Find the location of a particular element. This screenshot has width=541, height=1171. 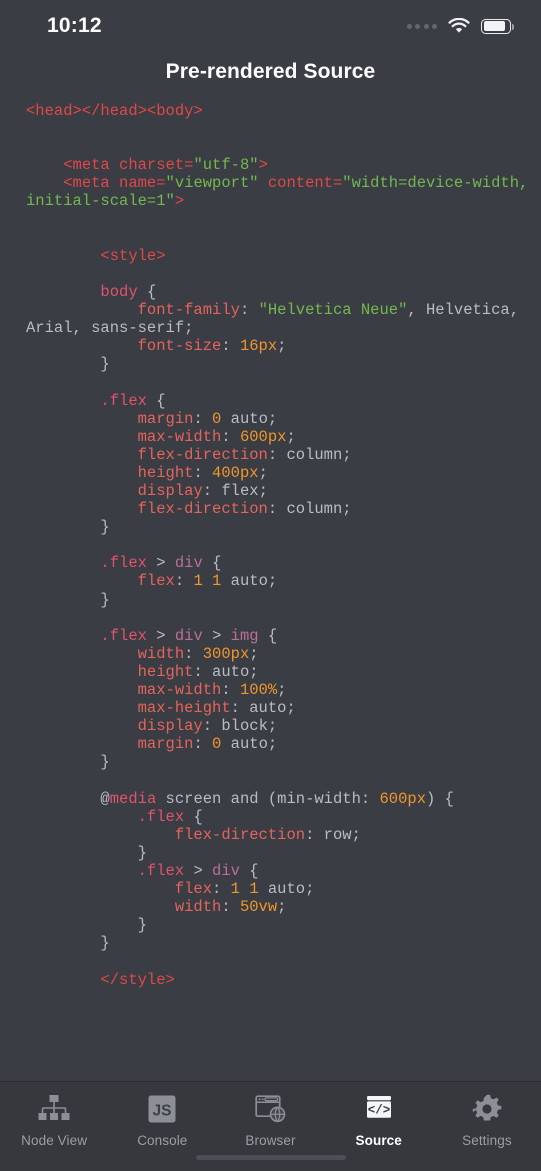

tab-console: JS Console is located at coordinates (162, 1119).